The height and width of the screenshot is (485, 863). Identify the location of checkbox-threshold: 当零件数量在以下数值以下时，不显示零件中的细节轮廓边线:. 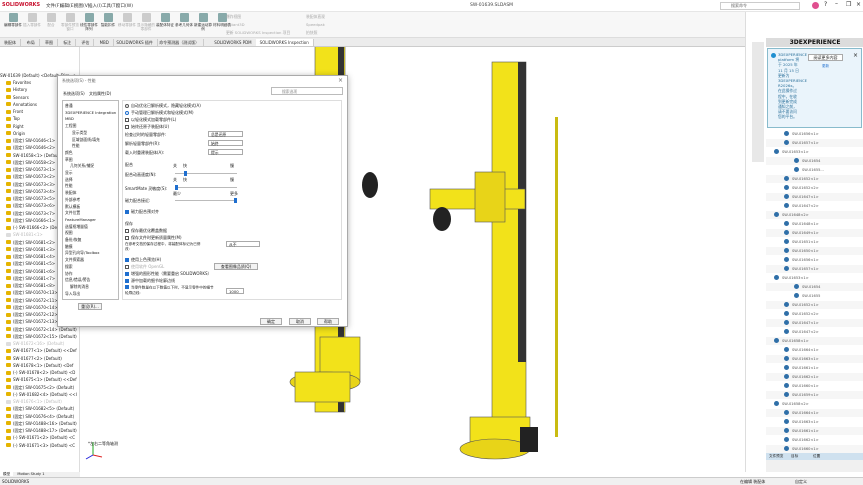
(170, 290).